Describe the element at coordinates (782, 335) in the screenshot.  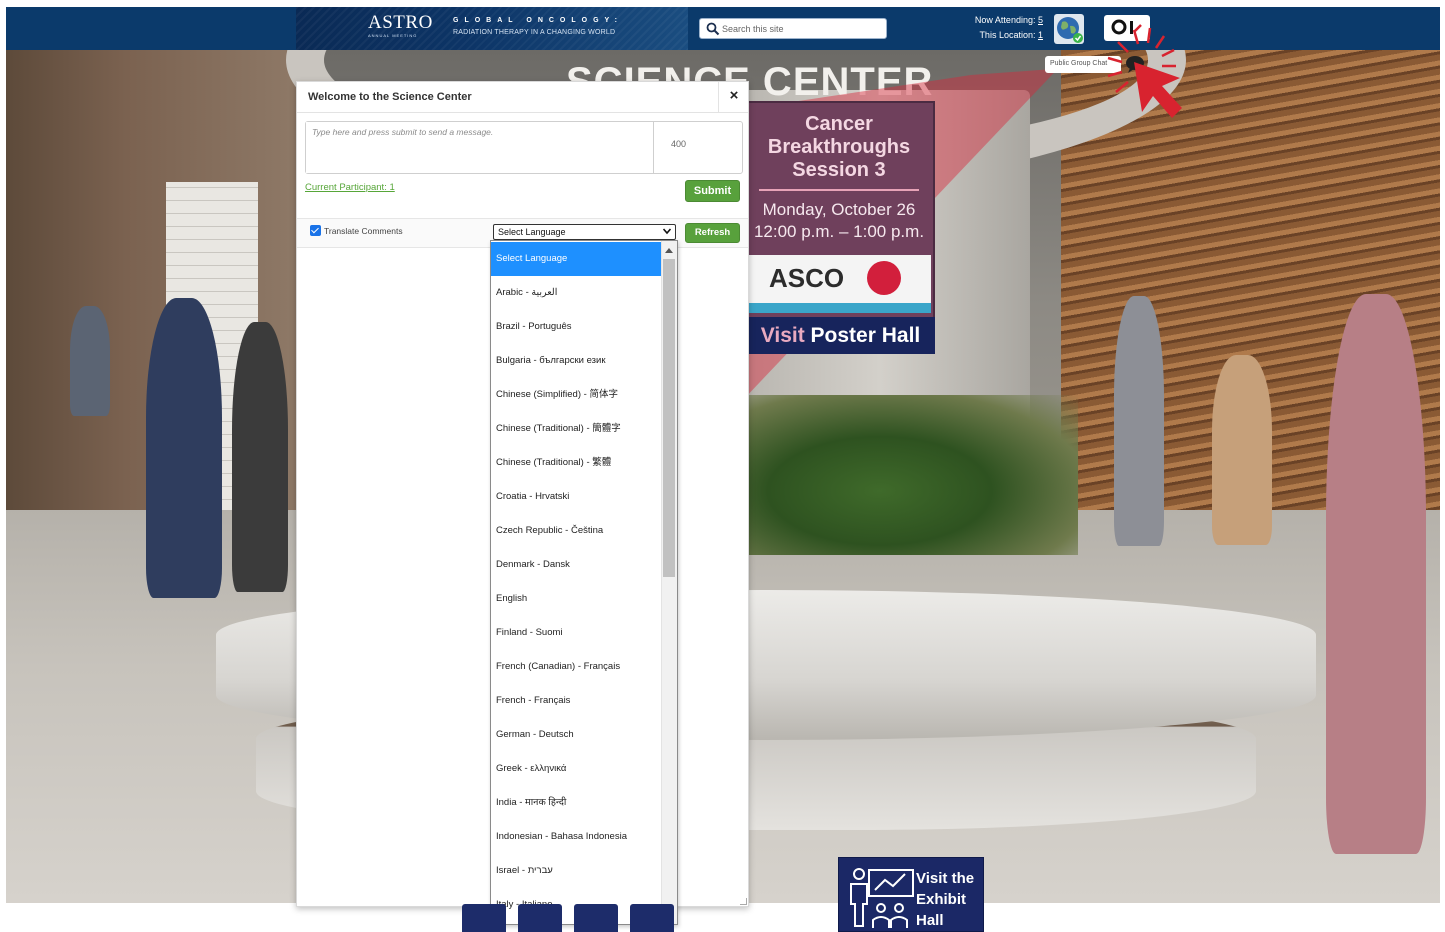
I see `poster-button-prefix: Visit` at that location.